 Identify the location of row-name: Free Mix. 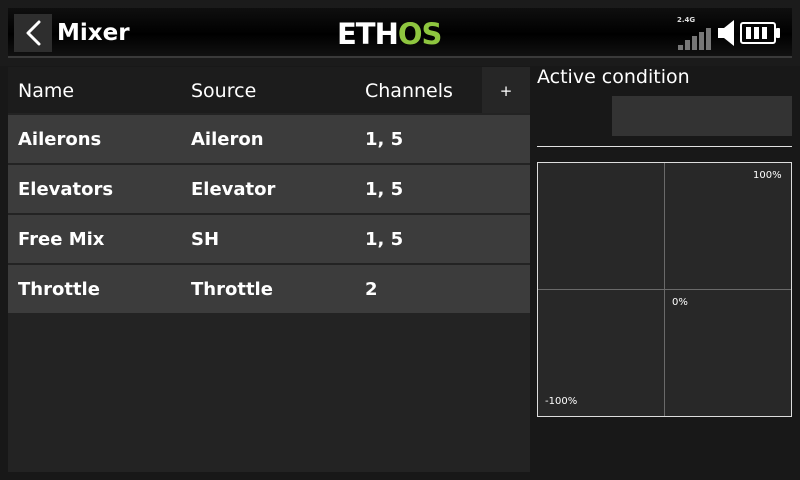
(61, 239).